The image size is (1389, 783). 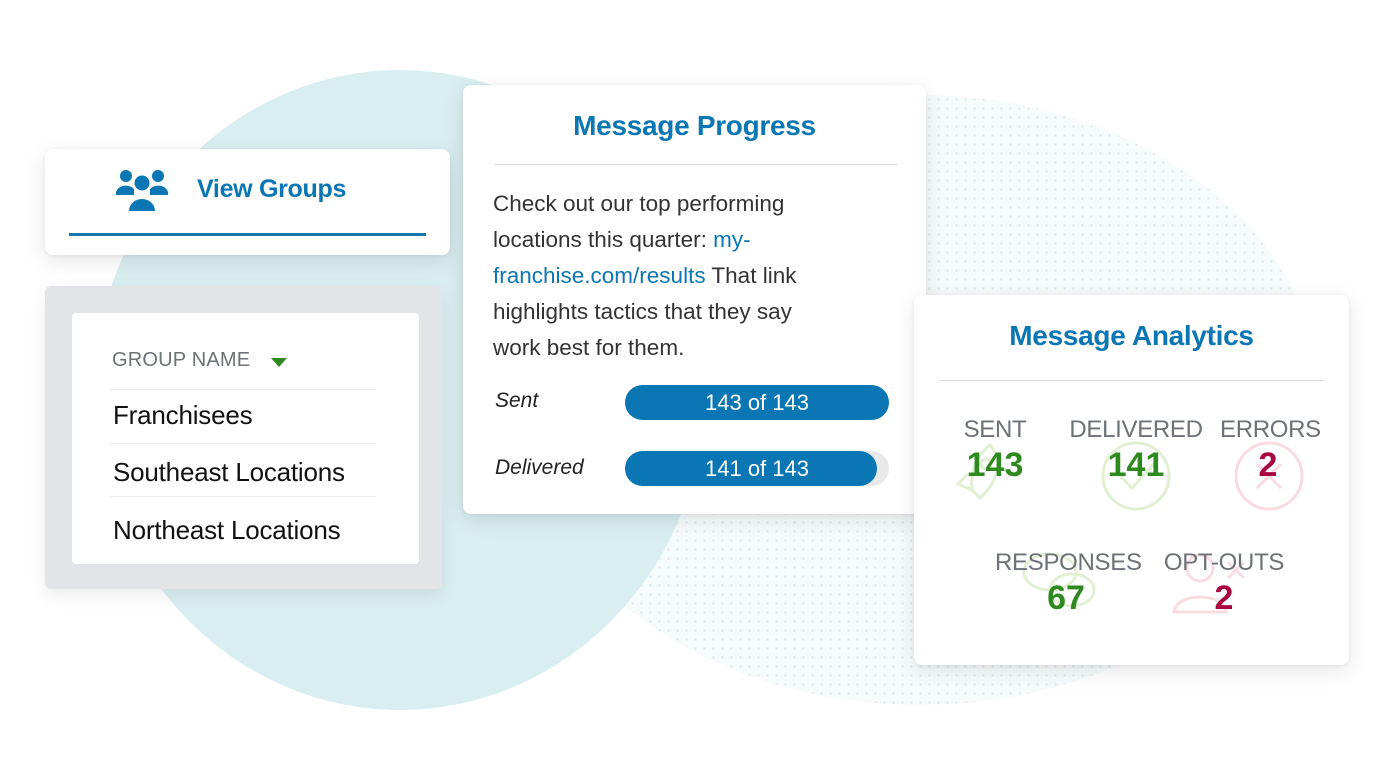 I want to click on stat-value: 141, so click(x=1136, y=465).